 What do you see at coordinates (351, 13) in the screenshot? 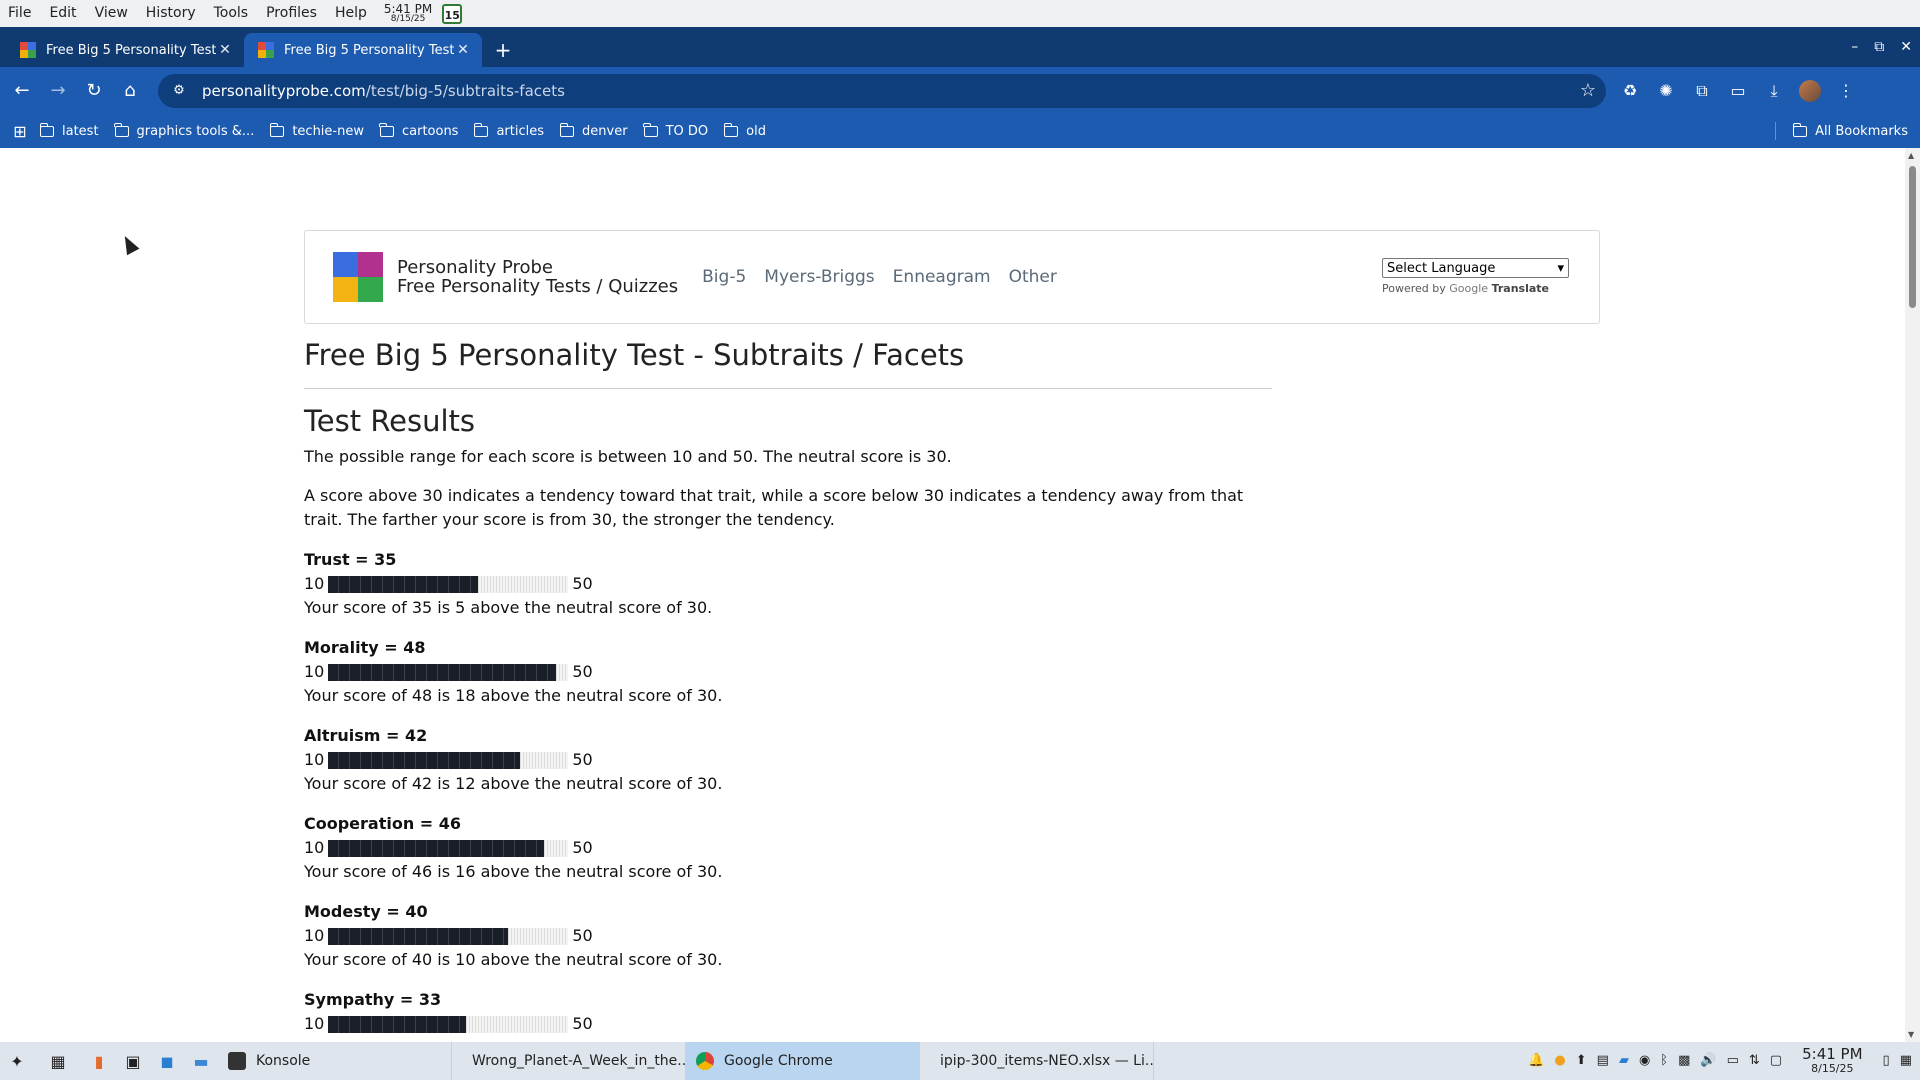
I see `menu-help: Help` at bounding box center [351, 13].